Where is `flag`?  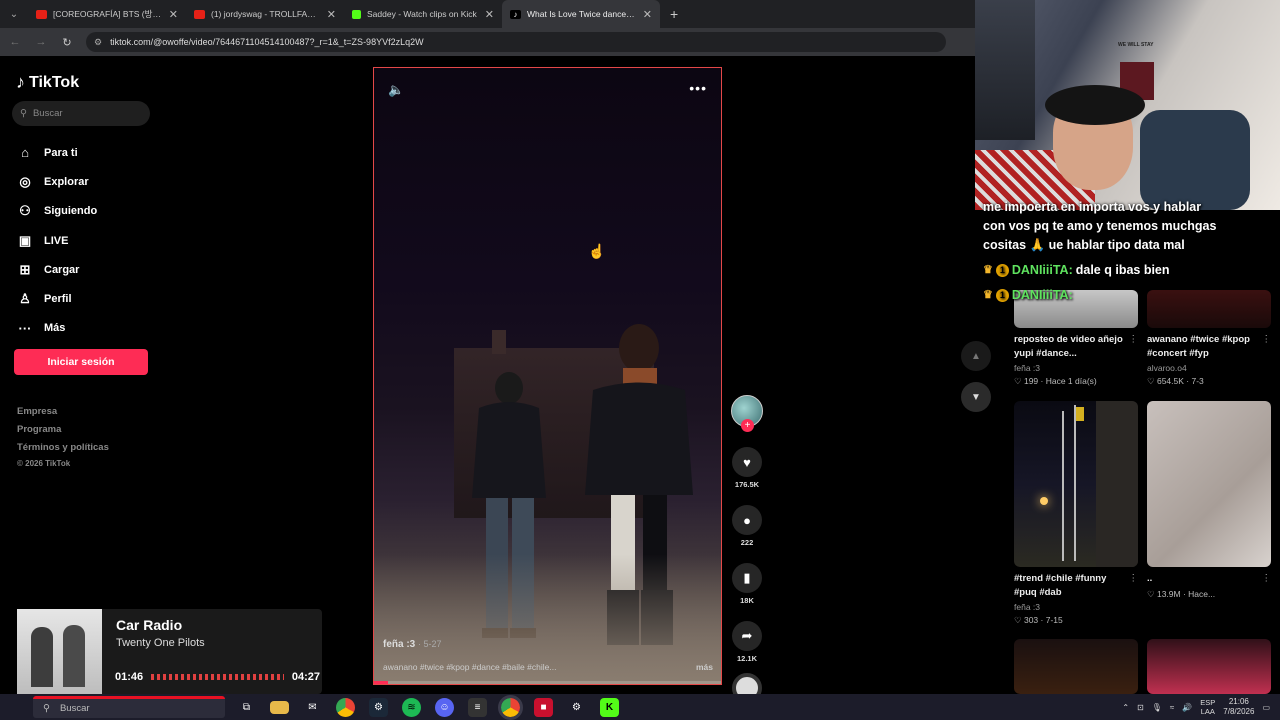
flag is located at coordinates (1080, 414).